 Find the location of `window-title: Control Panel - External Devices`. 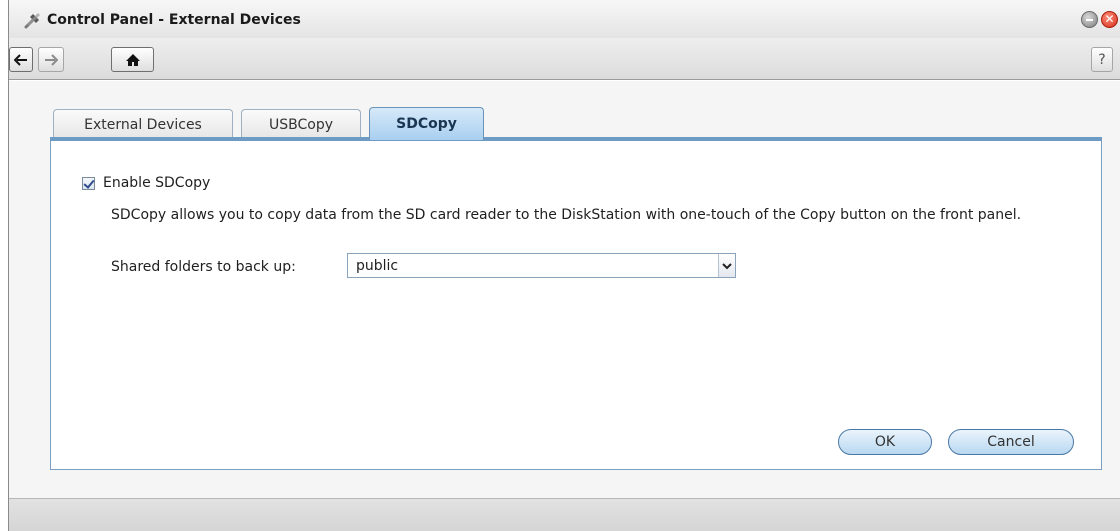

window-title: Control Panel - External Devices is located at coordinates (174, 20).